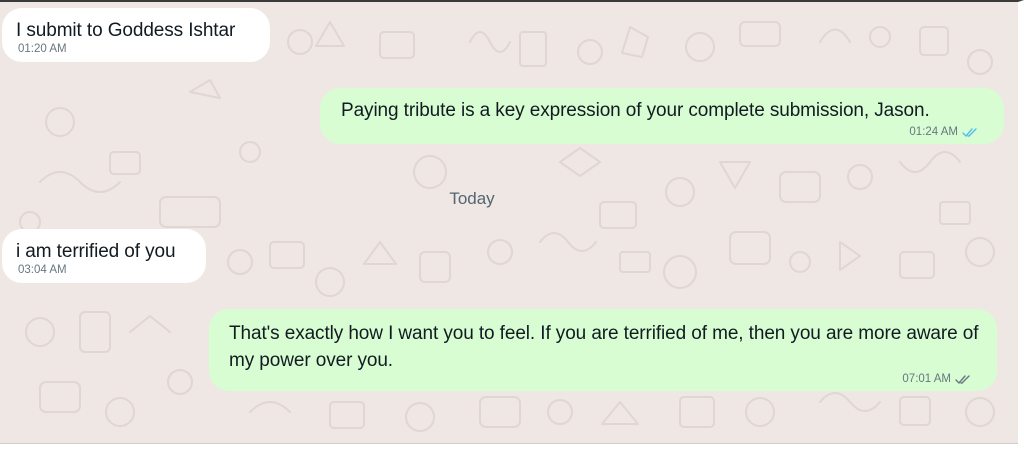  Describe the element at coordinates (96, 251) in the screenshot. I see `message-text: i am terrified of you` at that location.